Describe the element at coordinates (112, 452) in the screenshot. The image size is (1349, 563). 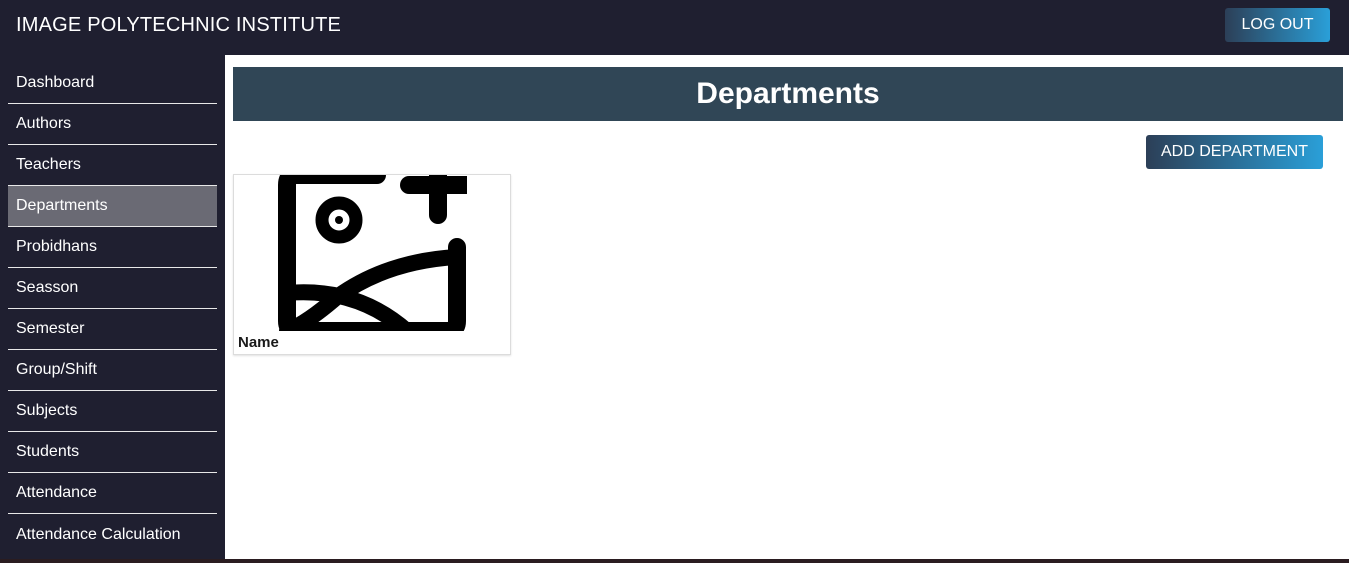
I see `sidebar-item-students: Students` at that location.